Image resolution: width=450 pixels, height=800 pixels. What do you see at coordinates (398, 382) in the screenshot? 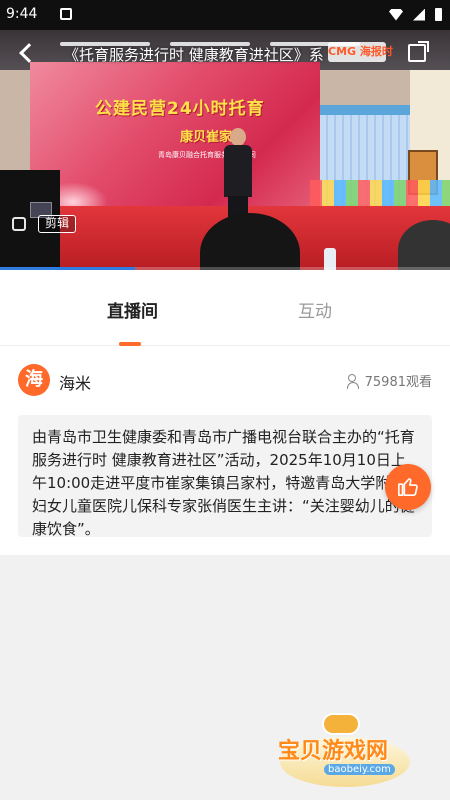
I see `viewer-count-text: 75981观看` at bounding box center [398, 382].